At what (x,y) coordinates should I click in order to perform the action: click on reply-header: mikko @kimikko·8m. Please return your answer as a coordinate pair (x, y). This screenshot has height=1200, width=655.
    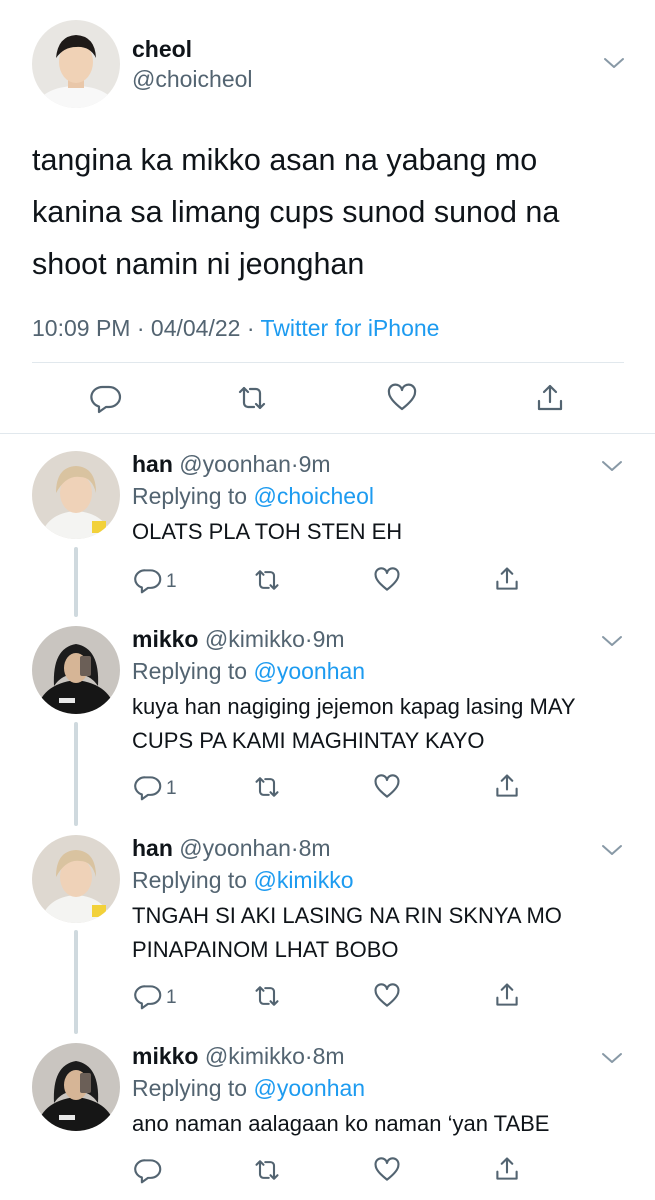
    Looking at the image, I should click on (238, 1056).